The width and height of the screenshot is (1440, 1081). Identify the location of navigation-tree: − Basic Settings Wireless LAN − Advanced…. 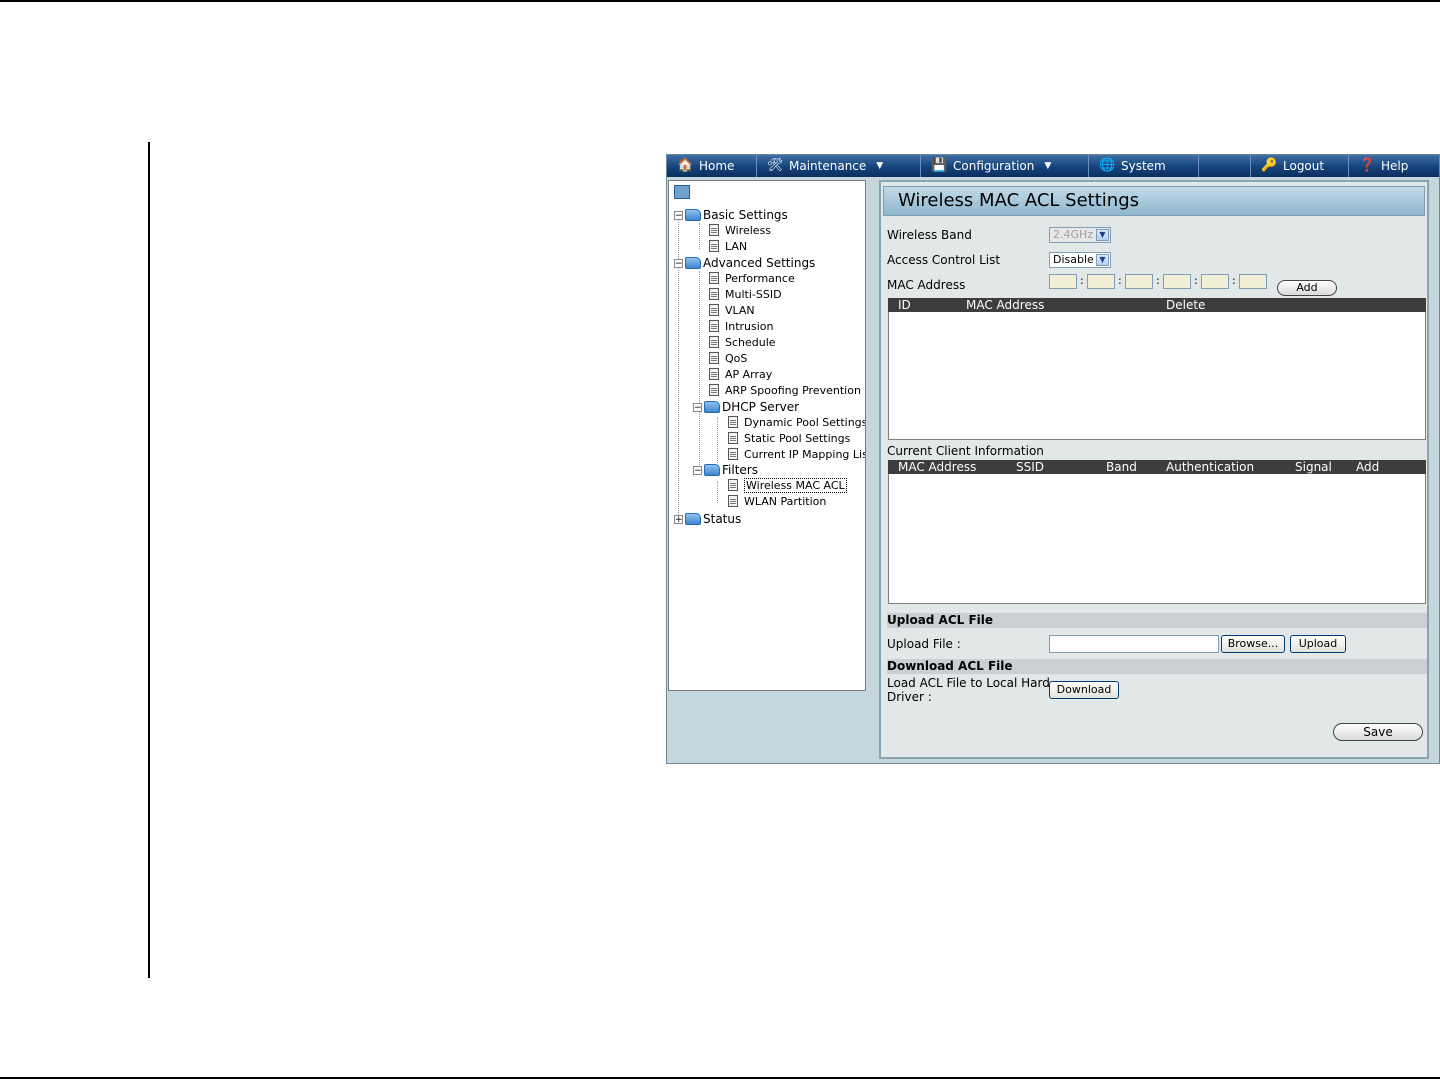
(767, 435).